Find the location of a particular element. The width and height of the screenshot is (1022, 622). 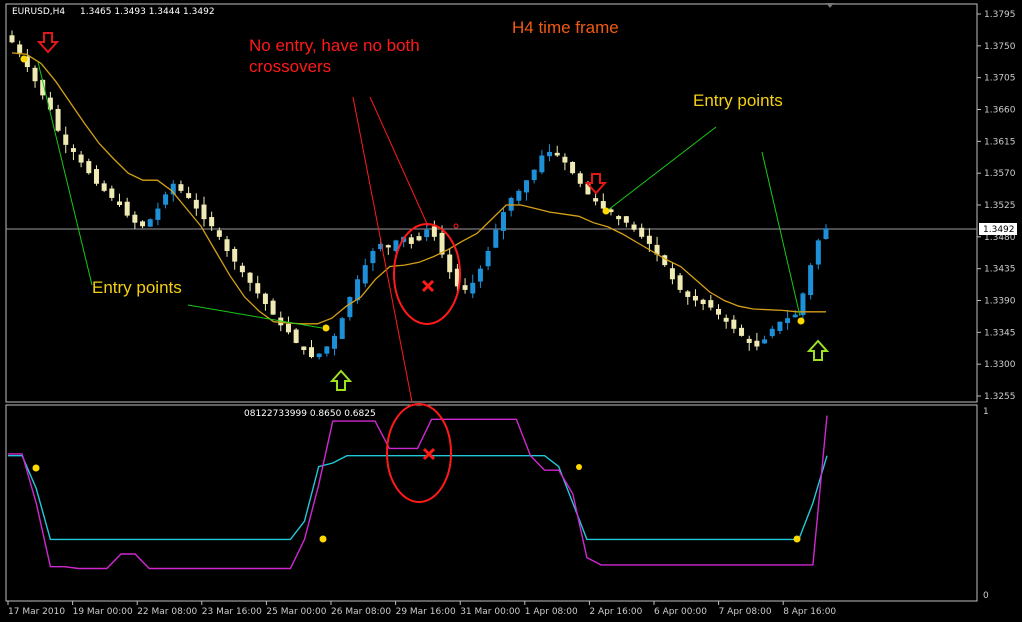

price-tick-label: 1.3435 is located at coordinates (1000, 270).